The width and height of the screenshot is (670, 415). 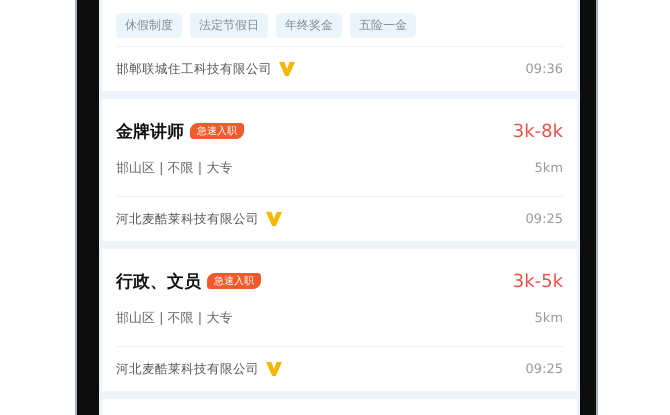 I want to click on post-time: 09:36, so click(x=544, y=69).